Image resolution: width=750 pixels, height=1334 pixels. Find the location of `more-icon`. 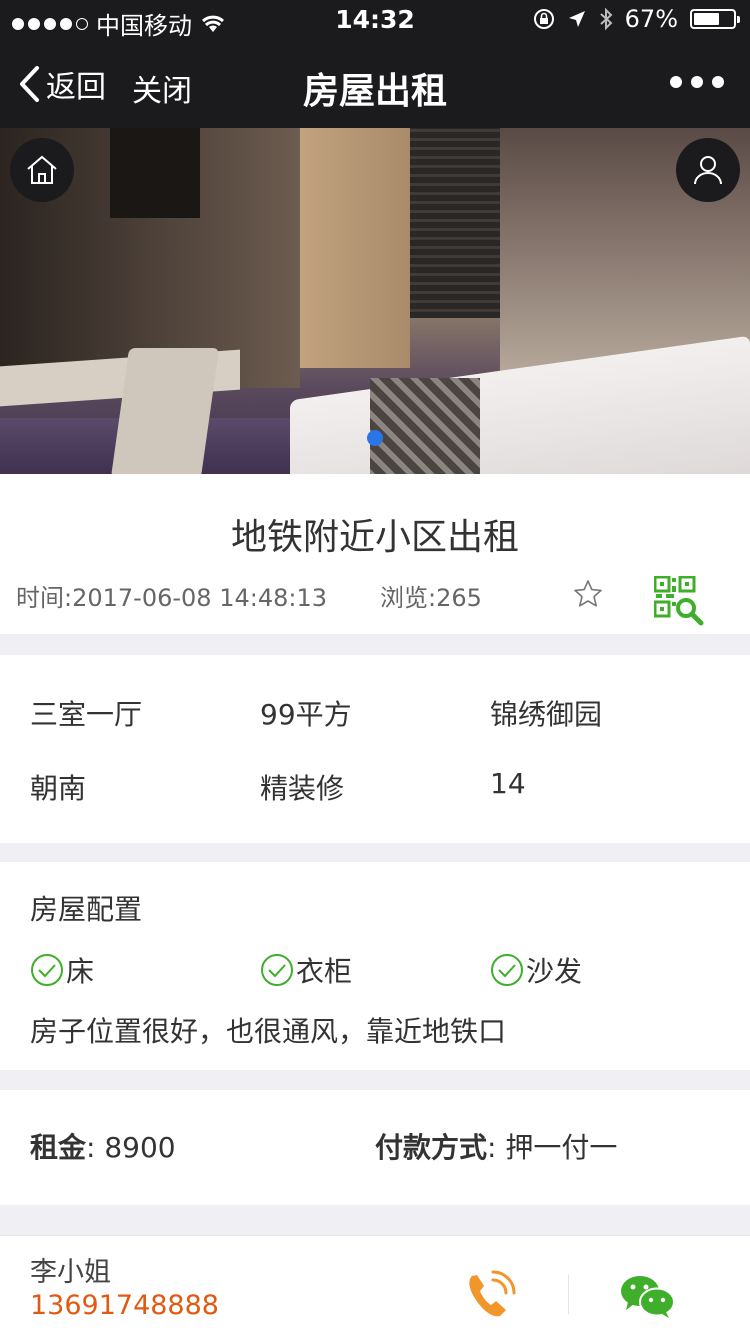

more-icon is located at coordinates (697, 82).